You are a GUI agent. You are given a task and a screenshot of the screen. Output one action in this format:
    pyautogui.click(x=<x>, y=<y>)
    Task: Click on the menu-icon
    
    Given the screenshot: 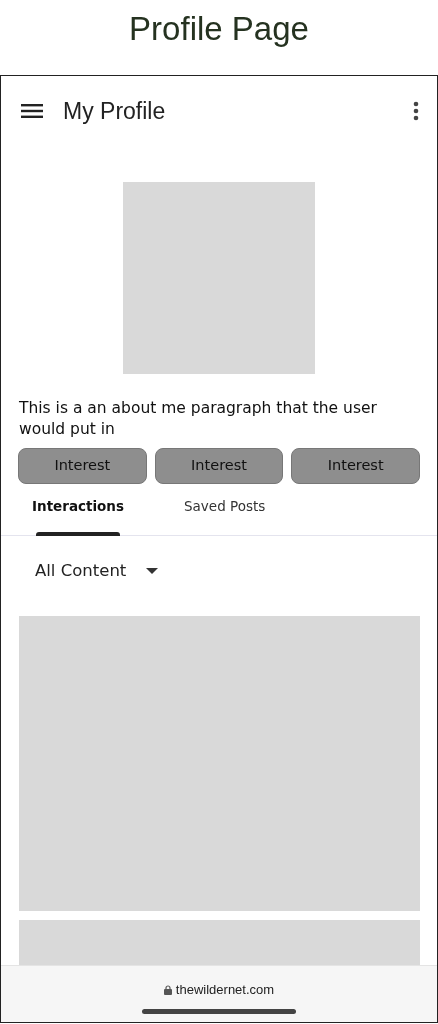 What is the action you would take?
    pyautogui.click(x=32, y=111)
    